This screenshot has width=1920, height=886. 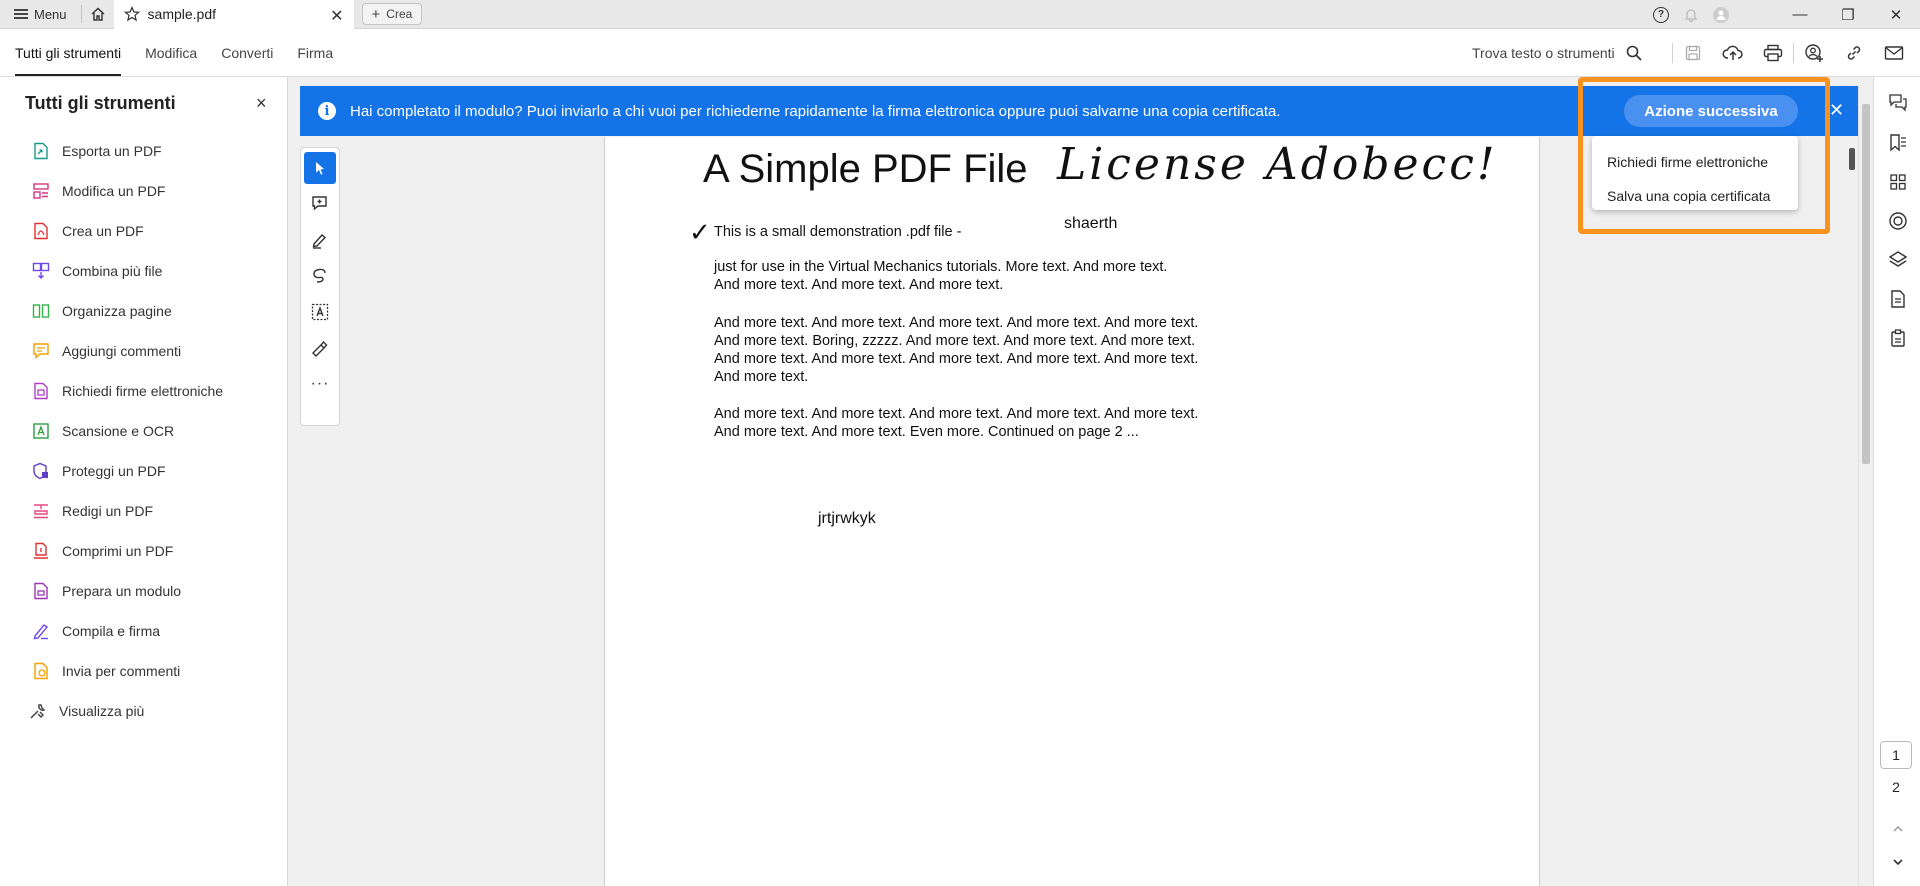 I want to click on vertical-scrollbar, so click(x=1865, y=486).